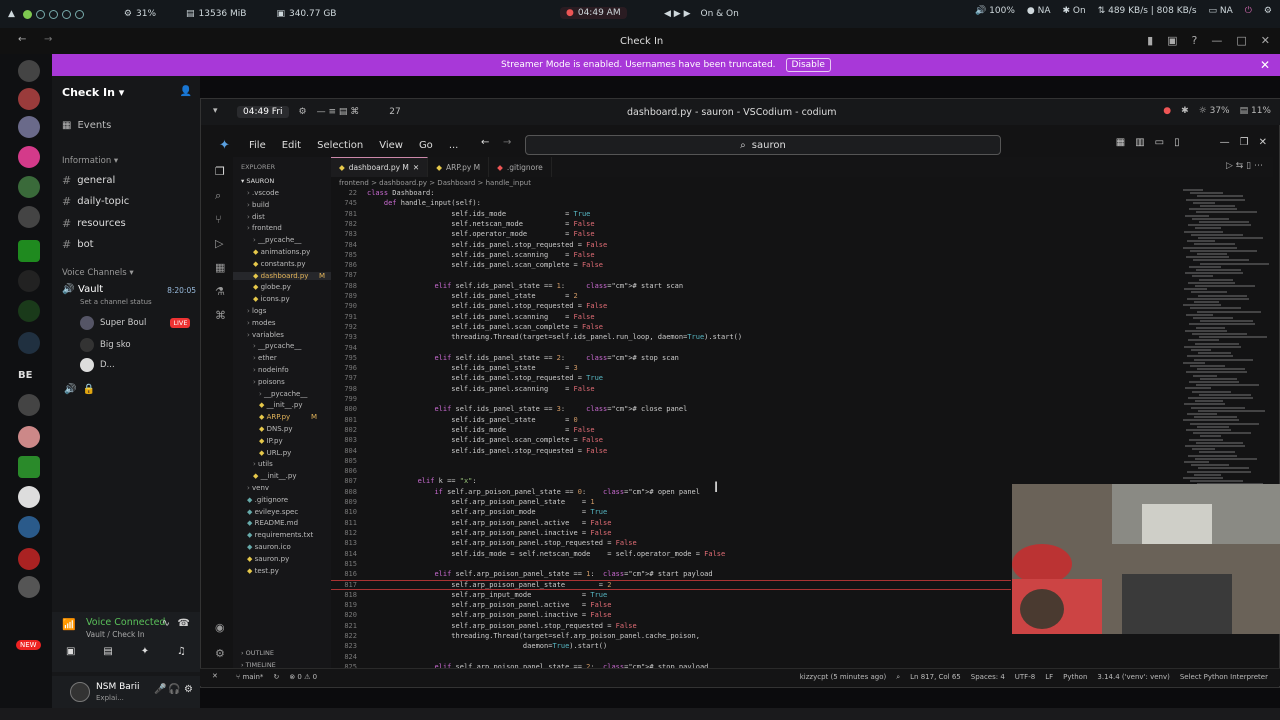 This screenshot has width=1280, height=720. Describe the element at coordinates (263, 464) in the screenshot. I see `file-tree-item: › utils` at that location.